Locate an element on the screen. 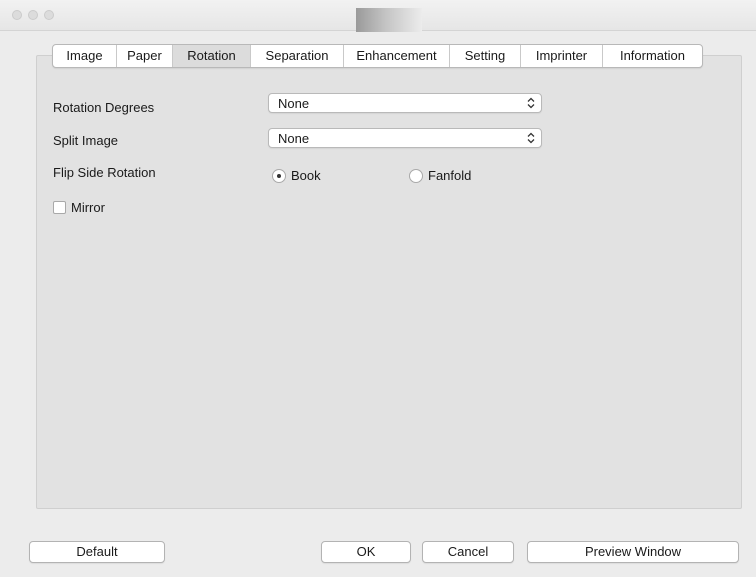 Image resolution: width=756 pixels, height=577 pixels. flip-side-rotation-label: Flip Side Rotation is located at coordinates (104, 172).